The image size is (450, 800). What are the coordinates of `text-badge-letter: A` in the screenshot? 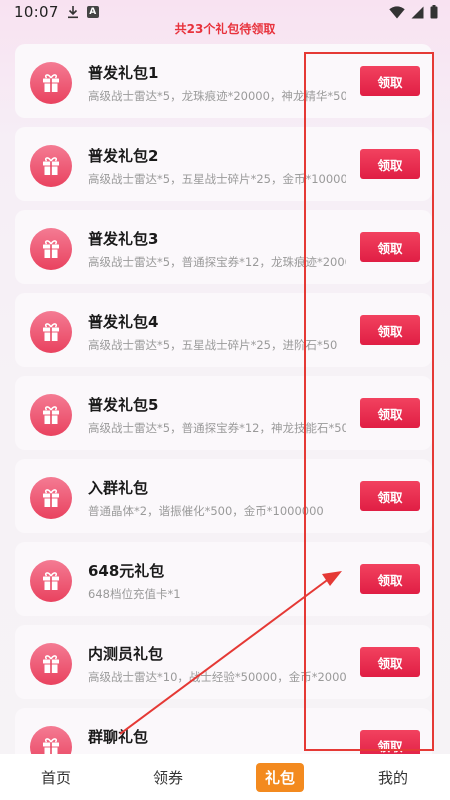 It's located at (93, 12).